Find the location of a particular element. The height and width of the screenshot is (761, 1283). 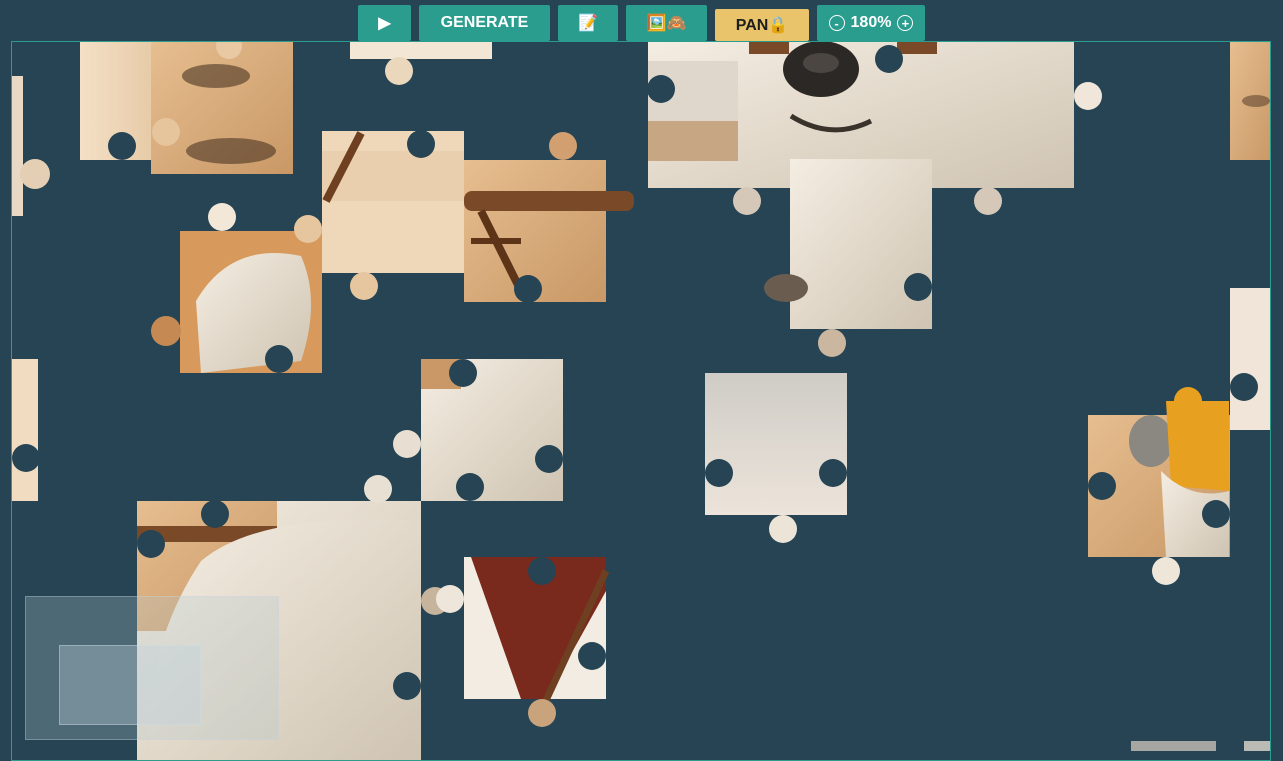

zoom-out-button: - is located at coordinates (836, 23).